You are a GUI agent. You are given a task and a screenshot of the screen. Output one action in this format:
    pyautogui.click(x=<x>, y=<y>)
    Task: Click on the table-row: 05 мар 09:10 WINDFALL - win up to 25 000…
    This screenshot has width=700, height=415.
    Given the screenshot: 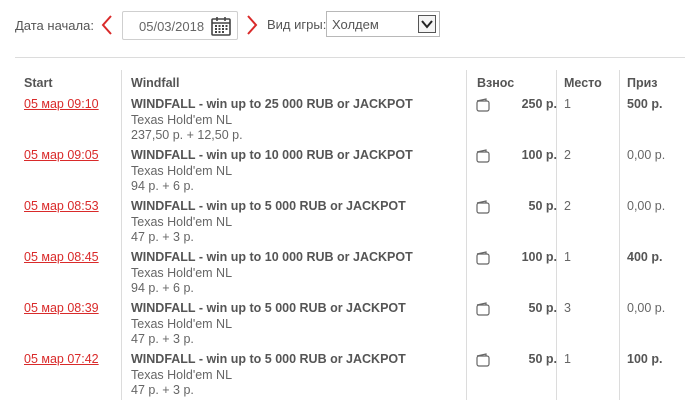 What is the action you would take?
    pyautogui.click(x=350, y=122)
    